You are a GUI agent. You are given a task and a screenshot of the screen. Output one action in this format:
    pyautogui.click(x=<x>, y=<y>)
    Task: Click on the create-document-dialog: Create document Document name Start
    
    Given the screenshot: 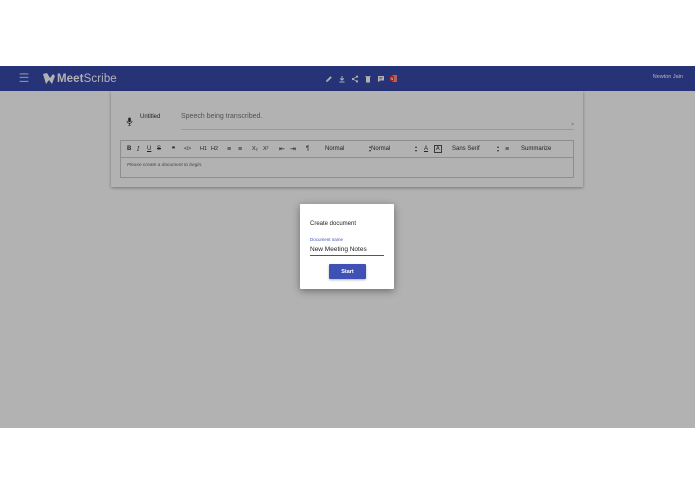 What is the action you would take?
    pyautogui.click(x=347, y=246)
    